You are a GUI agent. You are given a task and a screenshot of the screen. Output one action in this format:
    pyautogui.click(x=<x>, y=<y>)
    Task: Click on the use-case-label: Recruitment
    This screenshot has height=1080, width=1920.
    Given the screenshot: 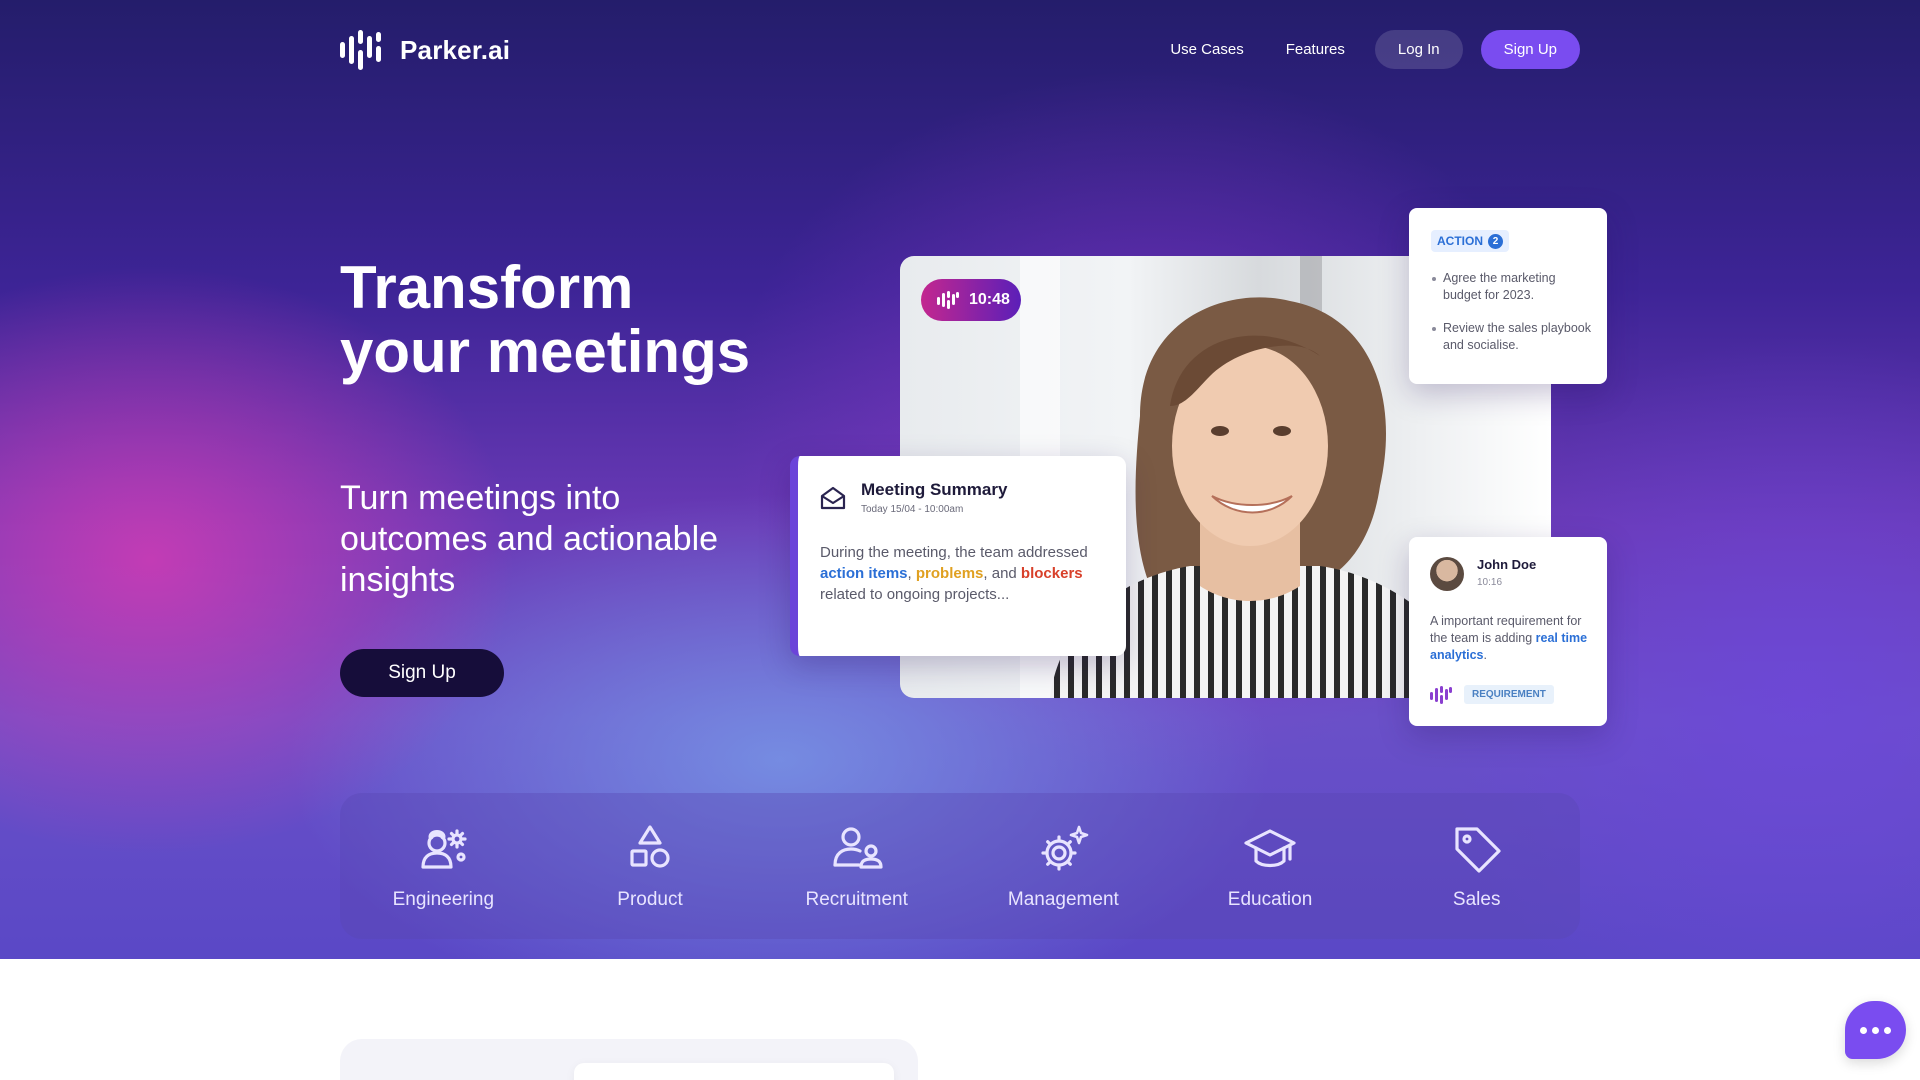 What is the action you would take?
    pyautogui.click(x=856, y=899)
    